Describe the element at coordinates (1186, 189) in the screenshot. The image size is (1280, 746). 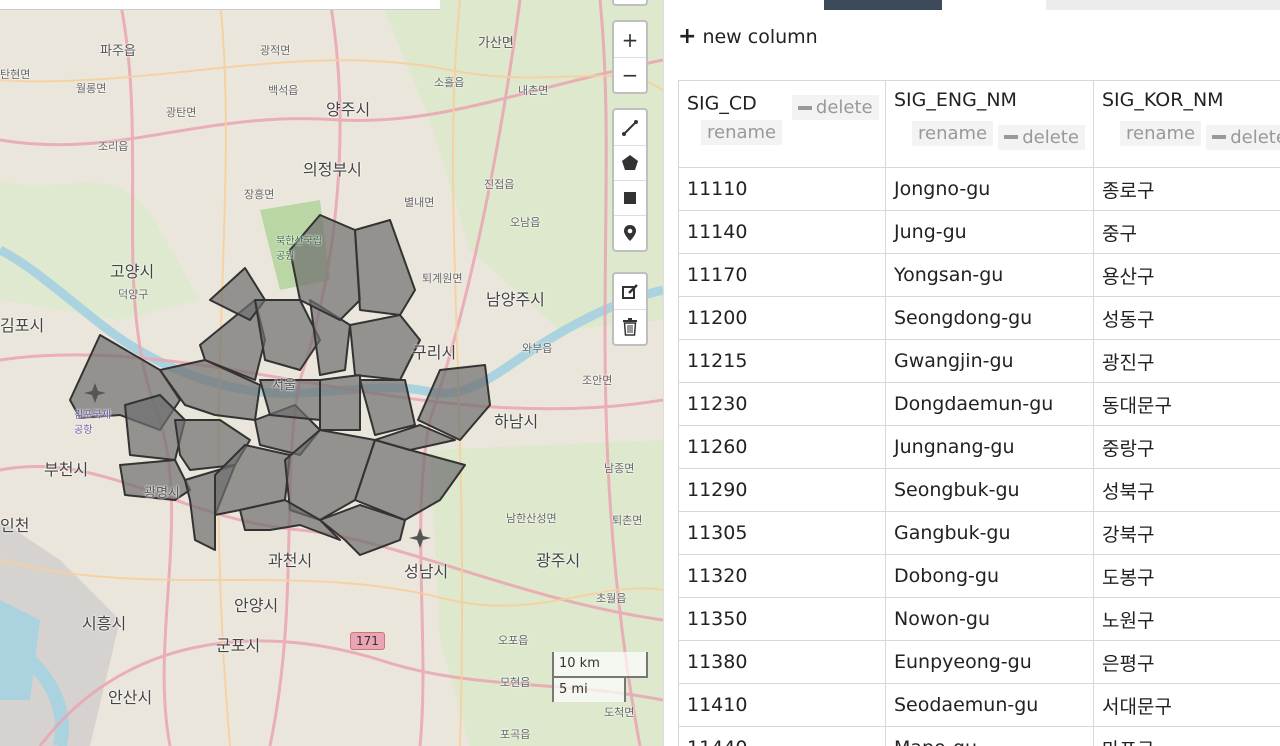
I see `cell-sig-kor-nm: 종로구` at that location.